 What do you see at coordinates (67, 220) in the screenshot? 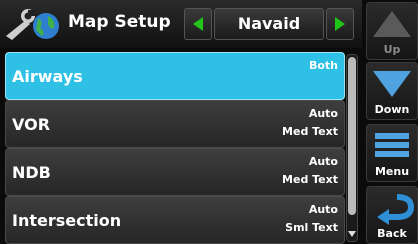
I see `row-label: Intersection` at bounding box center [67, 220].